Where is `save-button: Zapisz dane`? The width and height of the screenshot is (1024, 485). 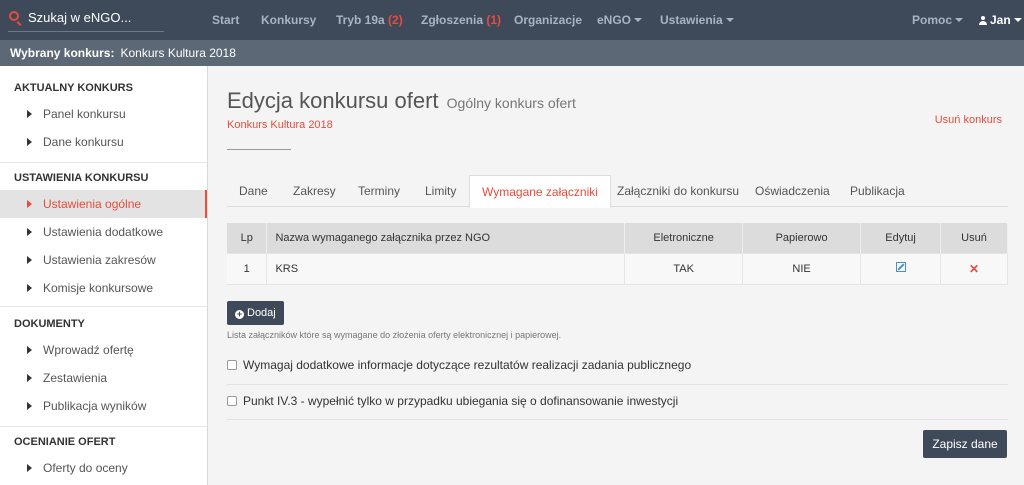
save-button: Zapisz dane is located at coordinates (965, 444).